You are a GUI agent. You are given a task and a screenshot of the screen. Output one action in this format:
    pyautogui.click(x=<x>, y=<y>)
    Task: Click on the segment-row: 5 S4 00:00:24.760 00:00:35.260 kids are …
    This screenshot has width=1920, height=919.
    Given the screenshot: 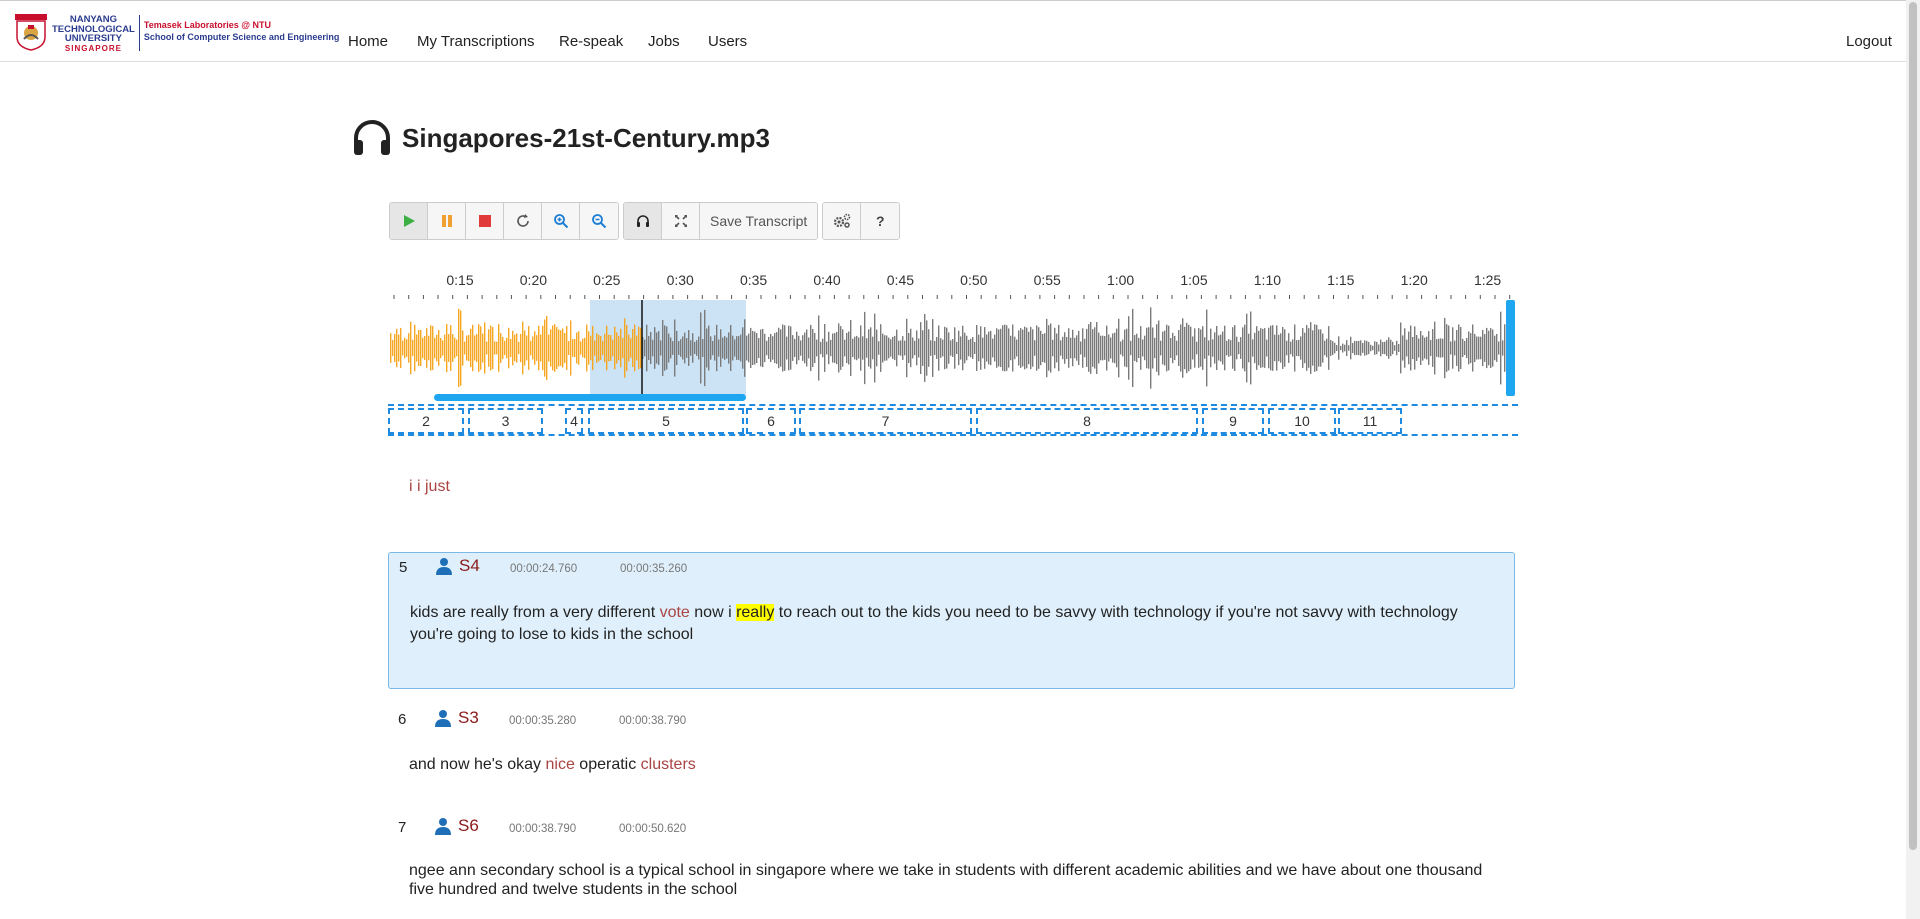 What is the action you would take?
    pyautogui.click(x=951, y=620)
    